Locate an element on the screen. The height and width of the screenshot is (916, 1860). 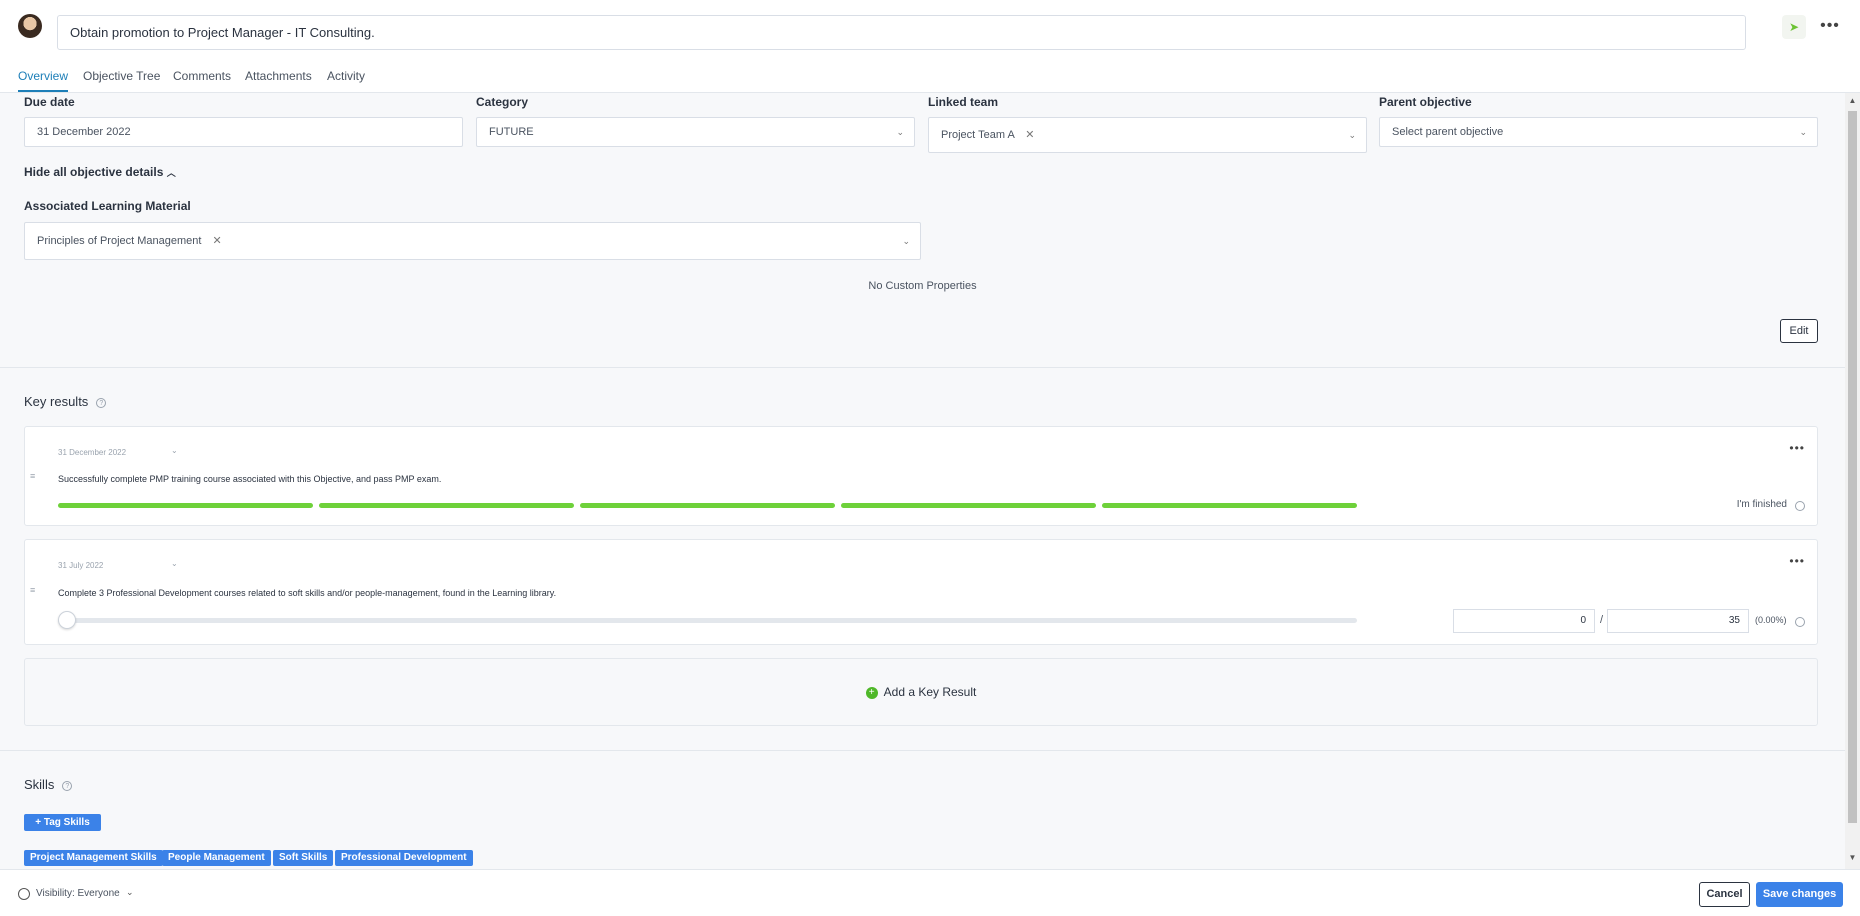
skill-tag: People Management is located at coordinates (216, 858).